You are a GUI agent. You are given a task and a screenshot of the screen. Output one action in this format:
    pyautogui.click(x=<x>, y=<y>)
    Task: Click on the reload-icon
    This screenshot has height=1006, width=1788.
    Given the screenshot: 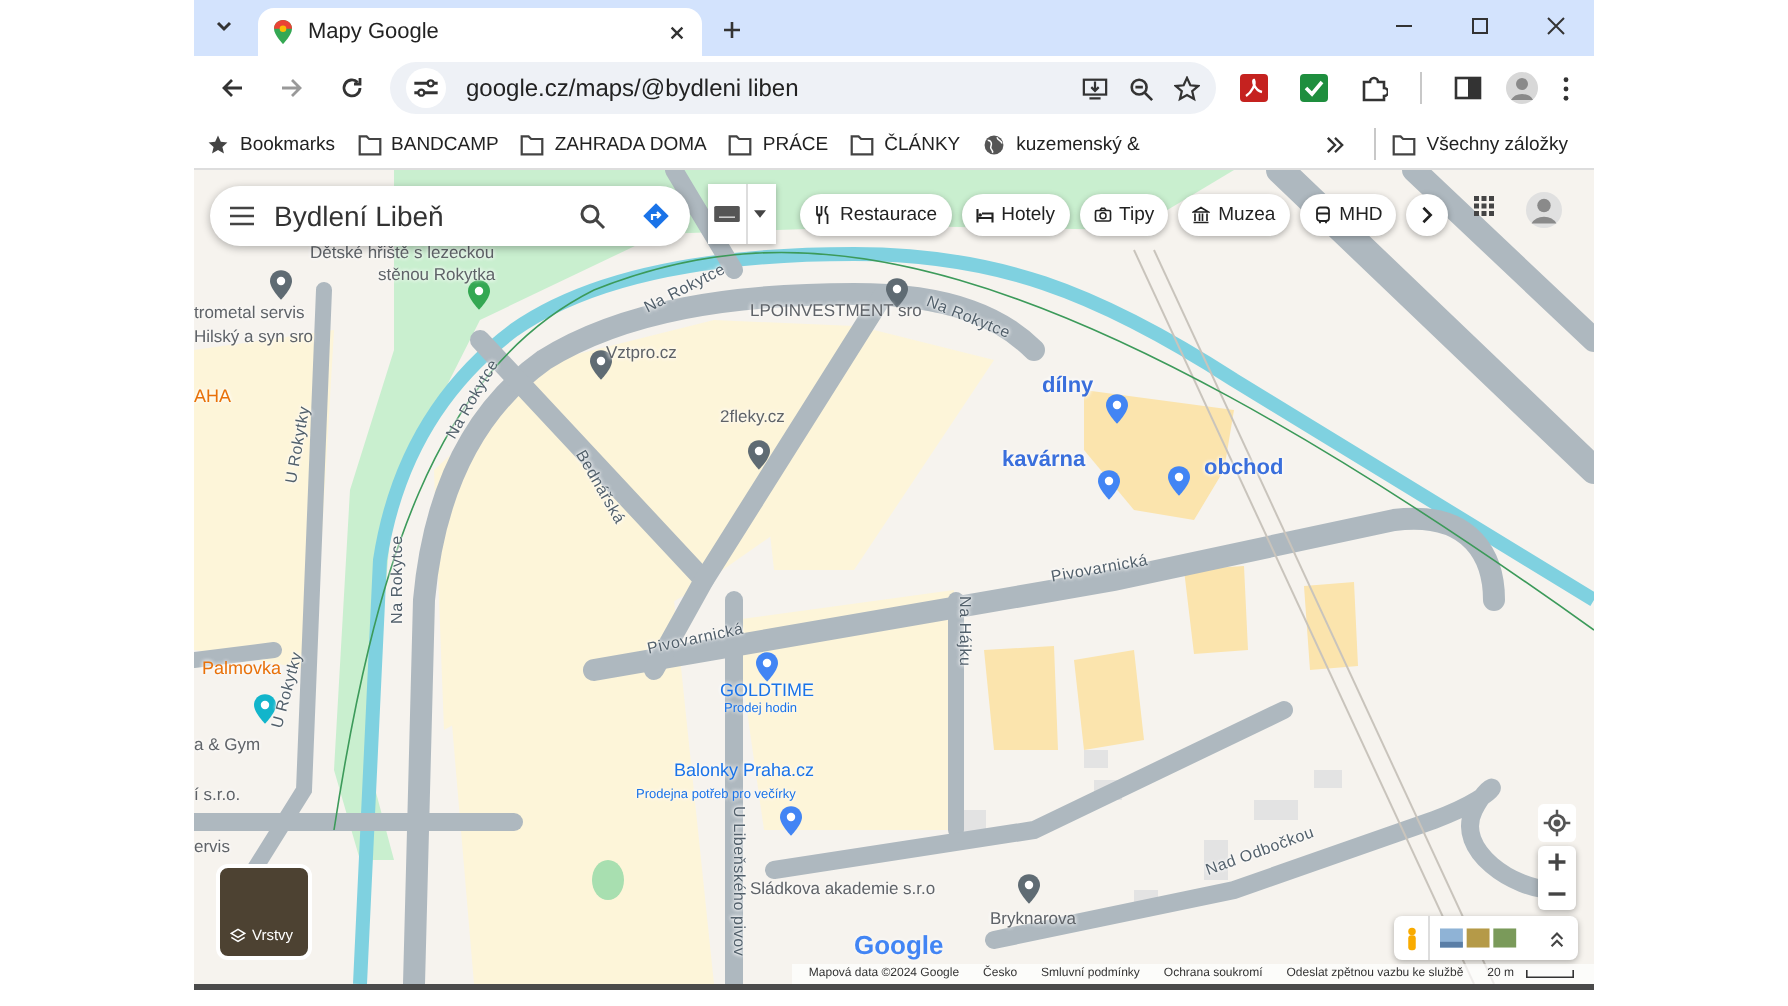 What is the action you would take?
    pyautogui.click(x=352, y=88)
    